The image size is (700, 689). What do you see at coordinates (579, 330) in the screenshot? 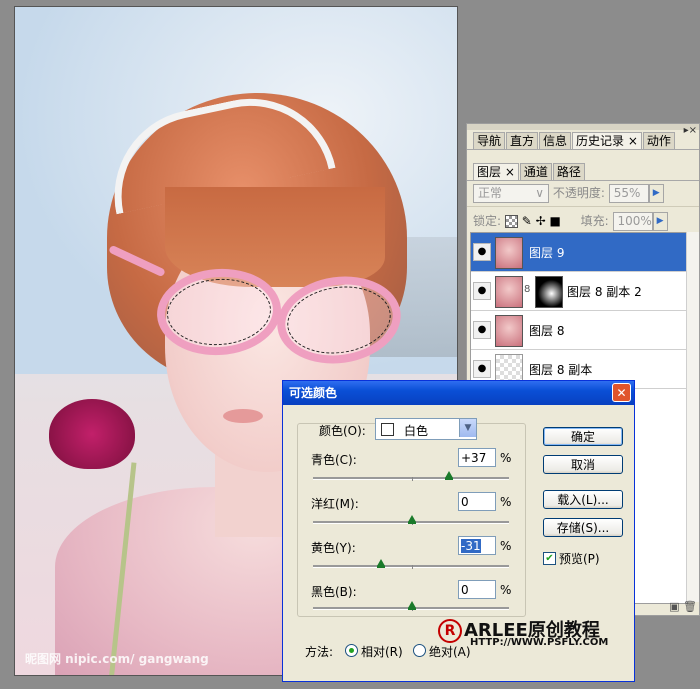
I see `layer-row: ● 图层 8` at bounding box center [579, 330].